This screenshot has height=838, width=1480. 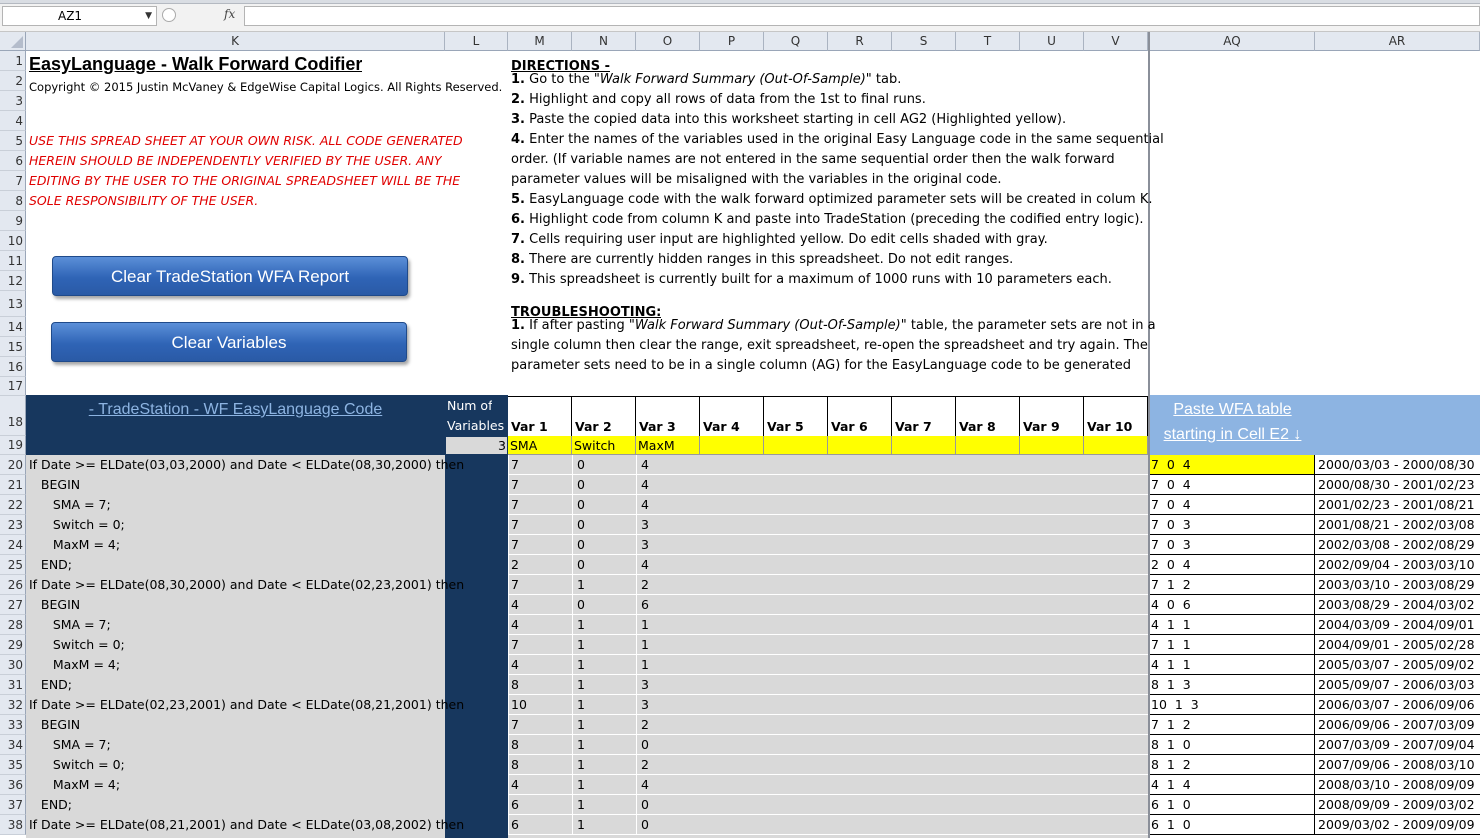 What do you see at coordinates (13, 665) in the screenshot?
I see `row-header-30: 30` at bounding box center [13, 665].